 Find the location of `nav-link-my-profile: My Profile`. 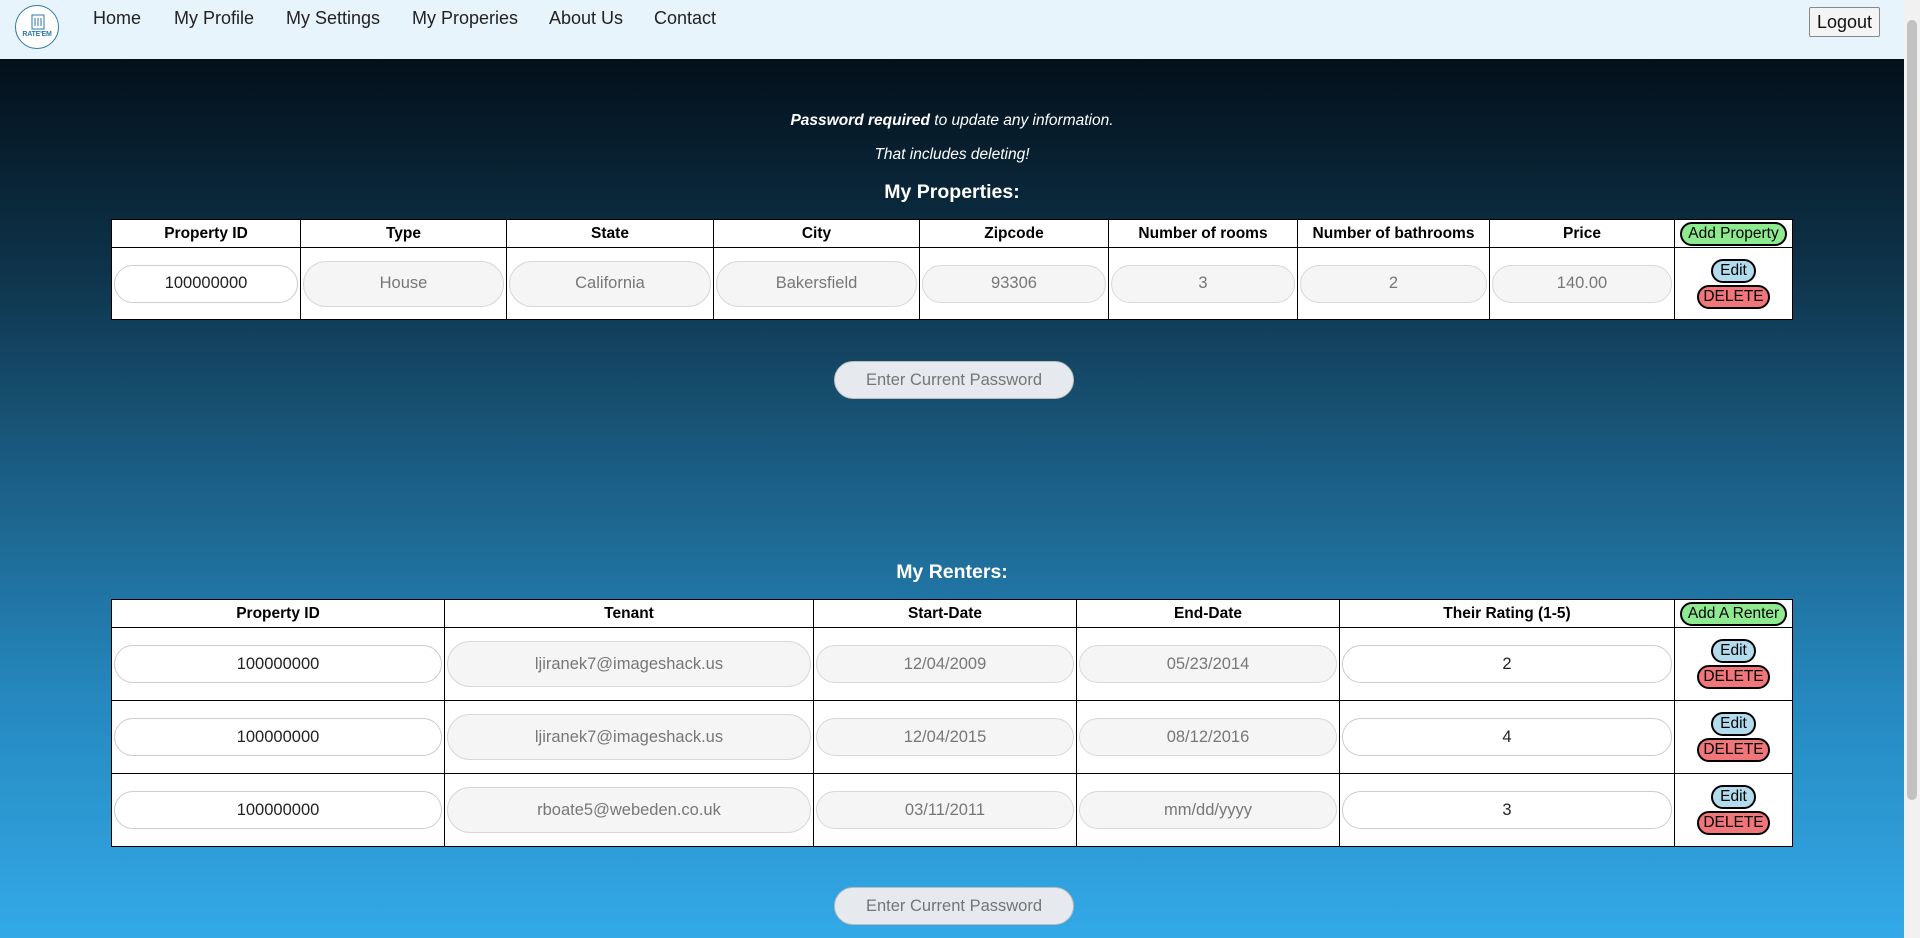

nav-link-my-profile: My Profile is located at coordinates (214, 18).